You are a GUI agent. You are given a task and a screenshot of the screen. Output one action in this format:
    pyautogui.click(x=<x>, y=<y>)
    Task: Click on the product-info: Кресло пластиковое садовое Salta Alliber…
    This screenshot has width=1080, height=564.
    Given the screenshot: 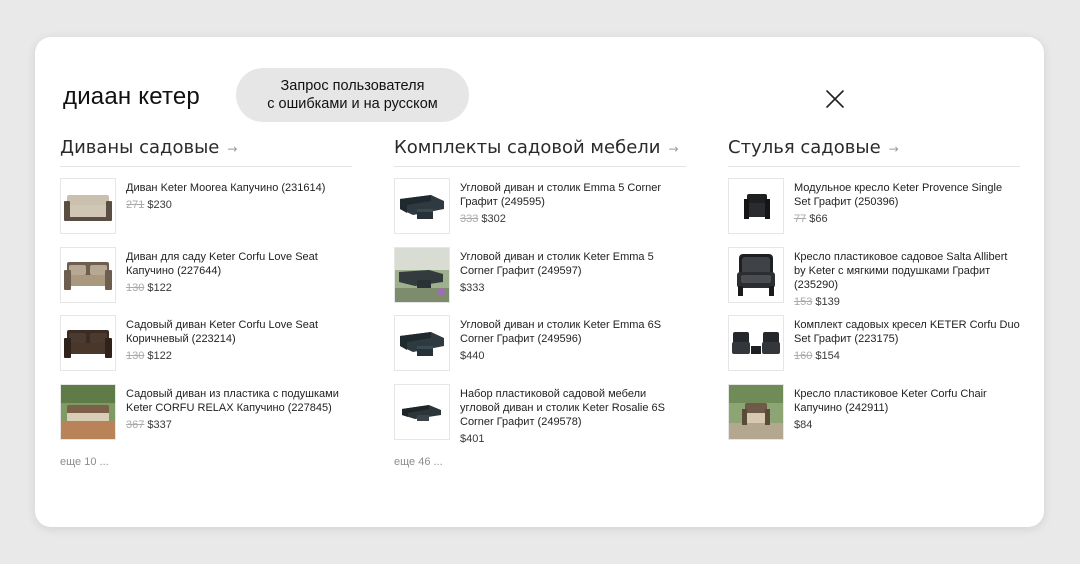 What is the action you would take?
    pyautogui.click(x=907, y=278)
    